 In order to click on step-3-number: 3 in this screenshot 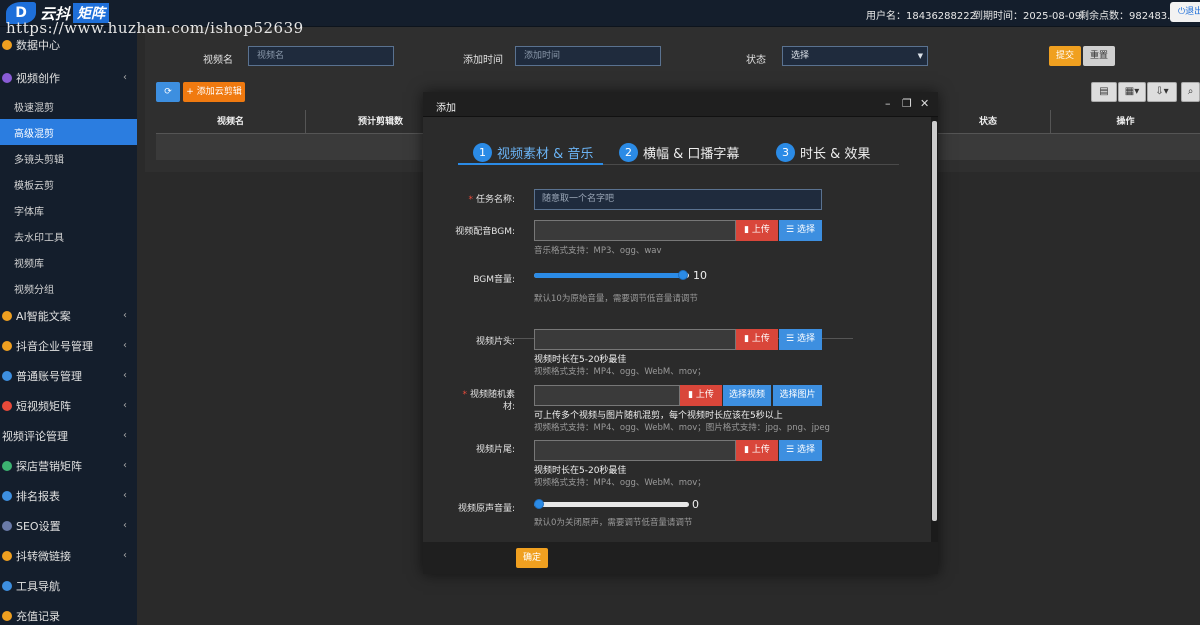, I will do `click(785, 152)`.